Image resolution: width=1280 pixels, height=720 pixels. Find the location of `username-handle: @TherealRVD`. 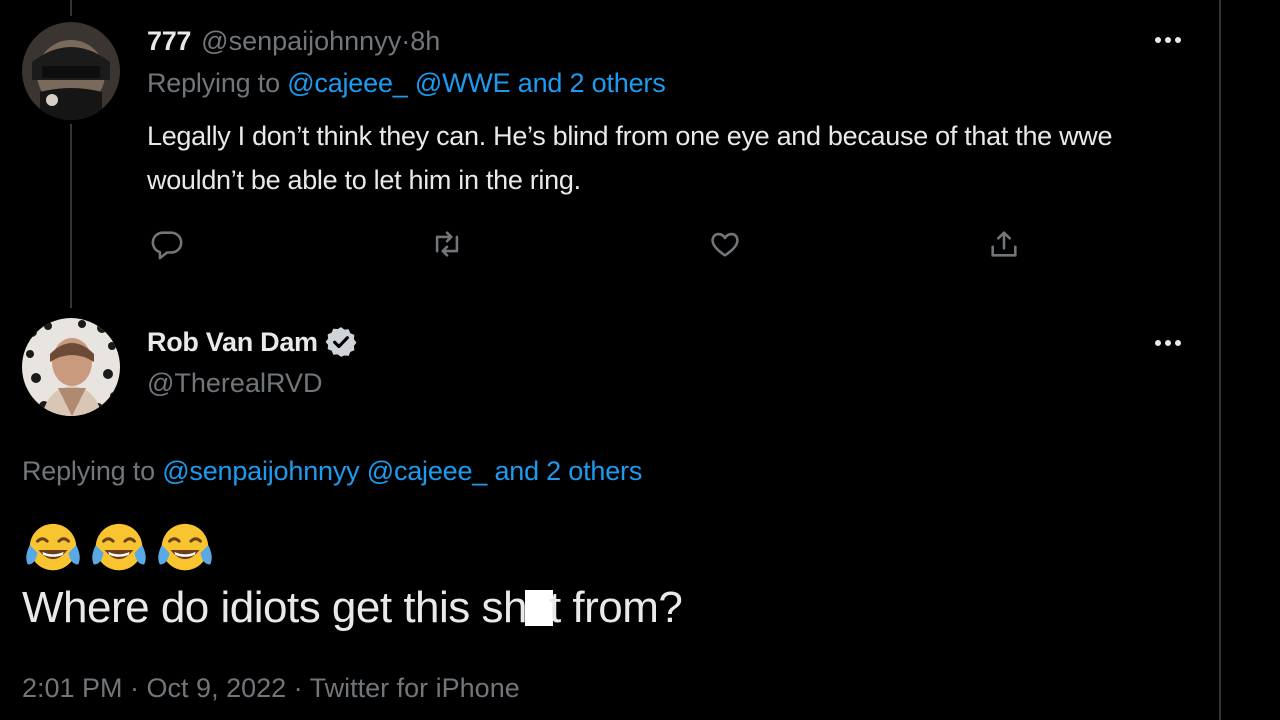

username-handle: @TherealRVD is located at coordinates (234, 383).